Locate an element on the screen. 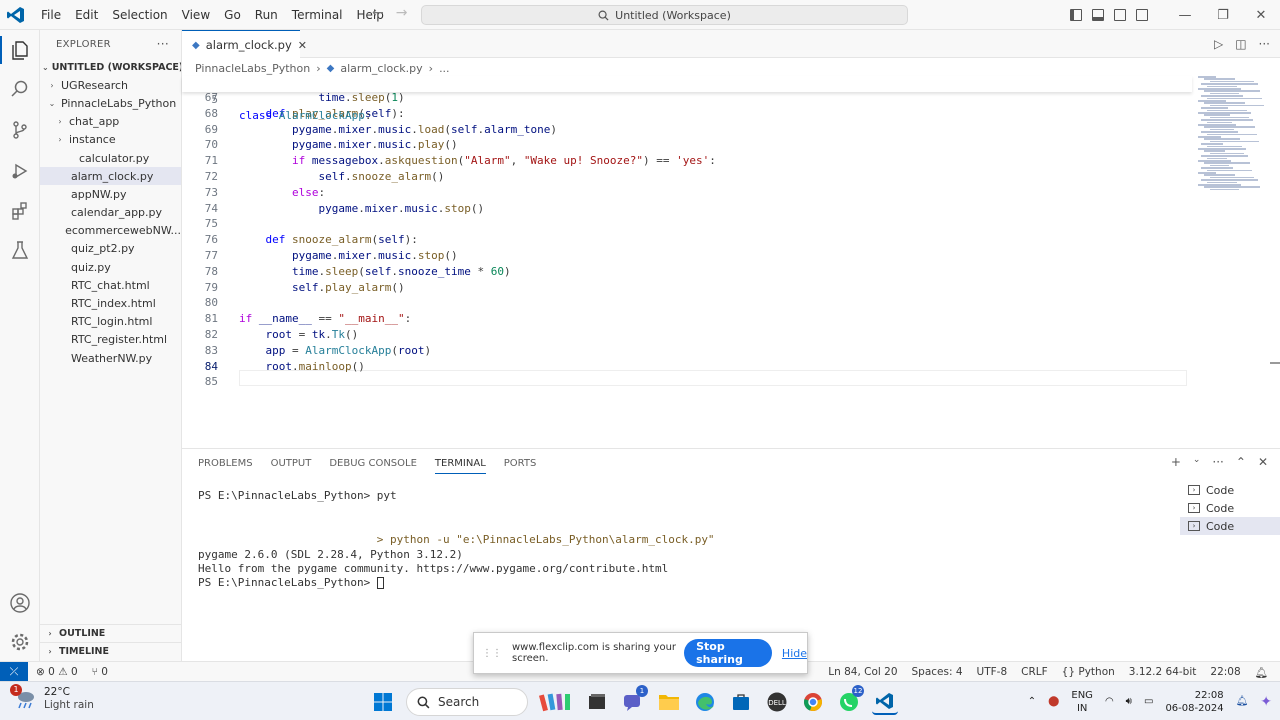  customize-layout-icon is located at coordinates (1142, 15).